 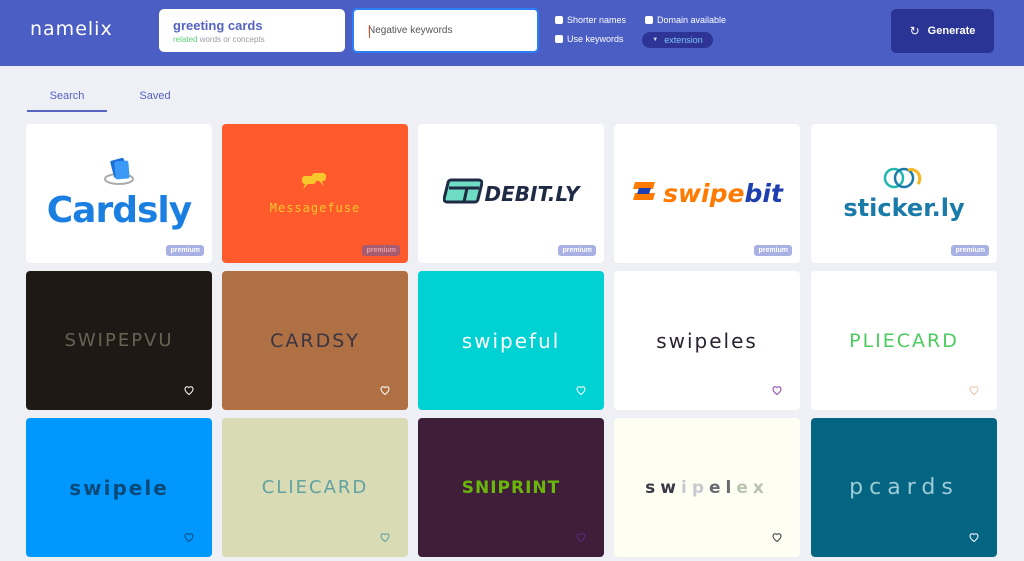 I want to click on logo-artwork: DEBIT.LY, so click(x=511, y=193).